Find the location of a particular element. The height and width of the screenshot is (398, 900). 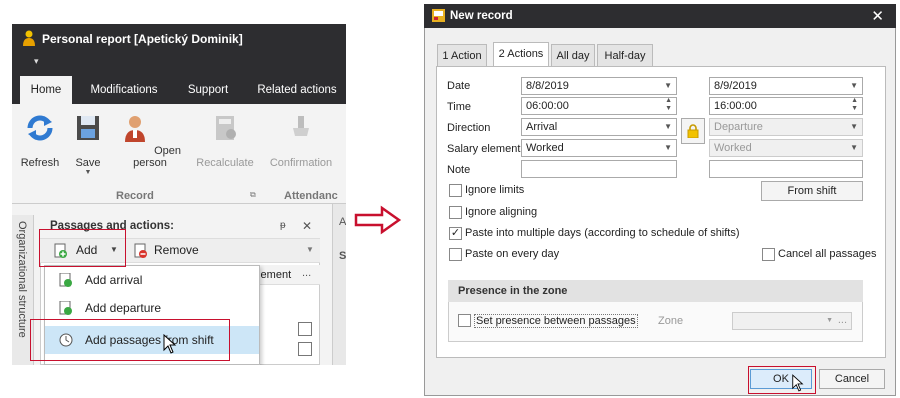

remove-button: Remove is located at coordinates (174, 251).